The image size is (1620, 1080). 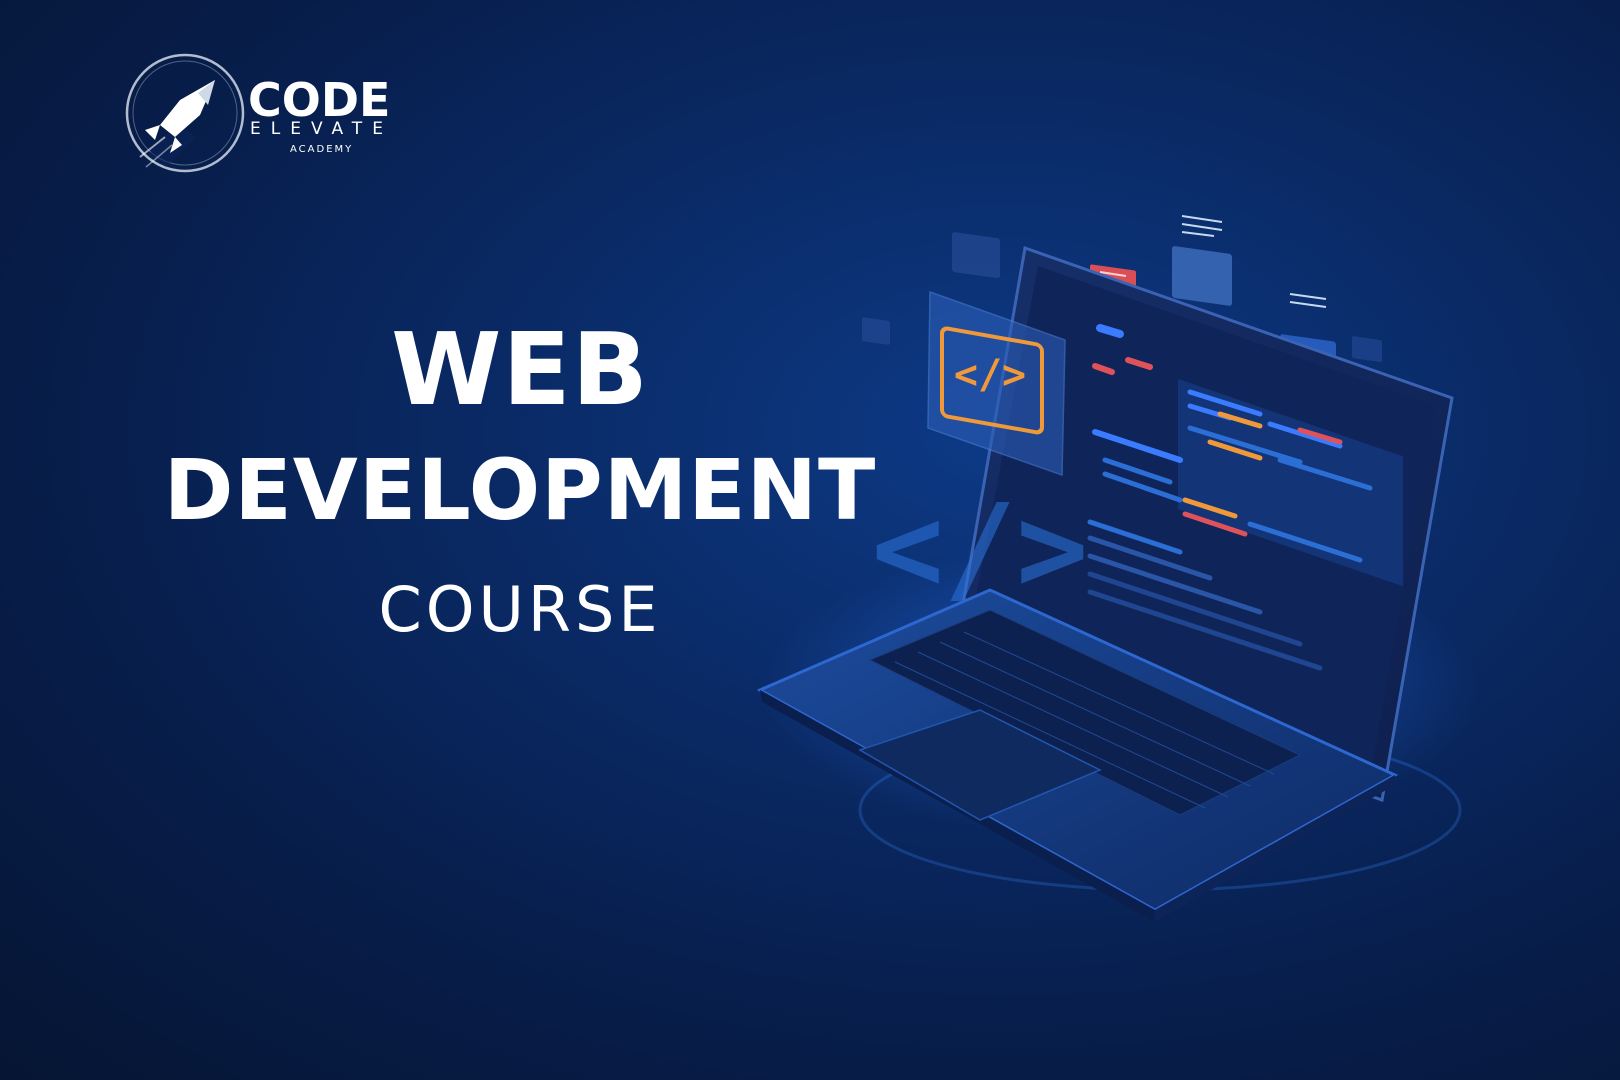 I want to click on logo-tagline: ACADEMY, so click(x=322, y=149).